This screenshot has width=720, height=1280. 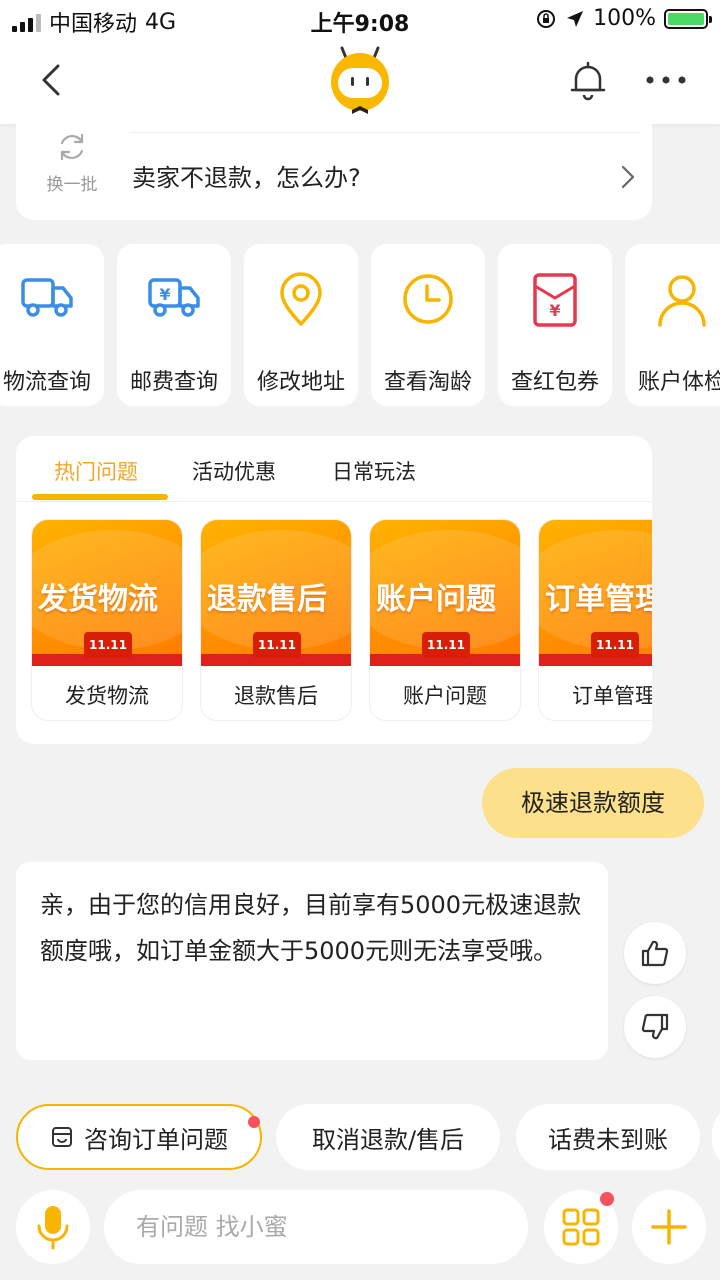 I want to click on topic-banner: 发货物流 11.11, so click(x=107, y=593).